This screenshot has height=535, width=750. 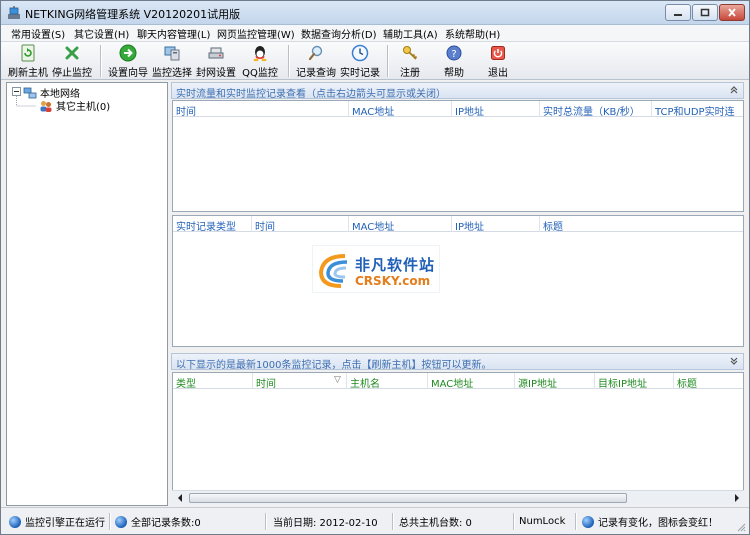 I want to click on records-table-header: 类型 时间 ▽ 主机名 MAC地址 源IP地址 目标IP地址 标题, so click(x=458, y=381).